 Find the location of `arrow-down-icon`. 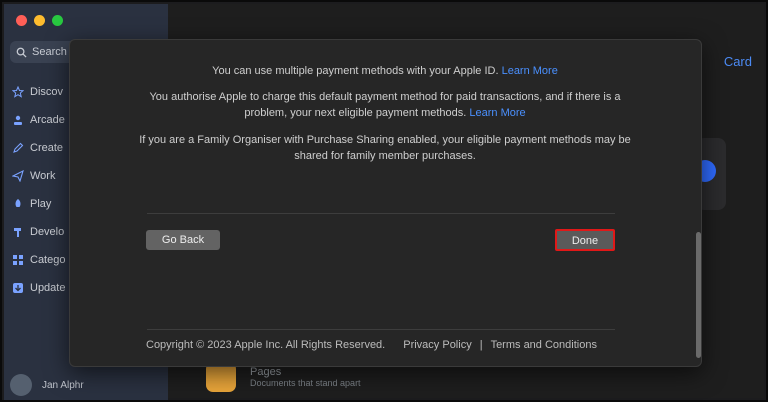

arrow-down-icon is located at coordinates (18, 288).